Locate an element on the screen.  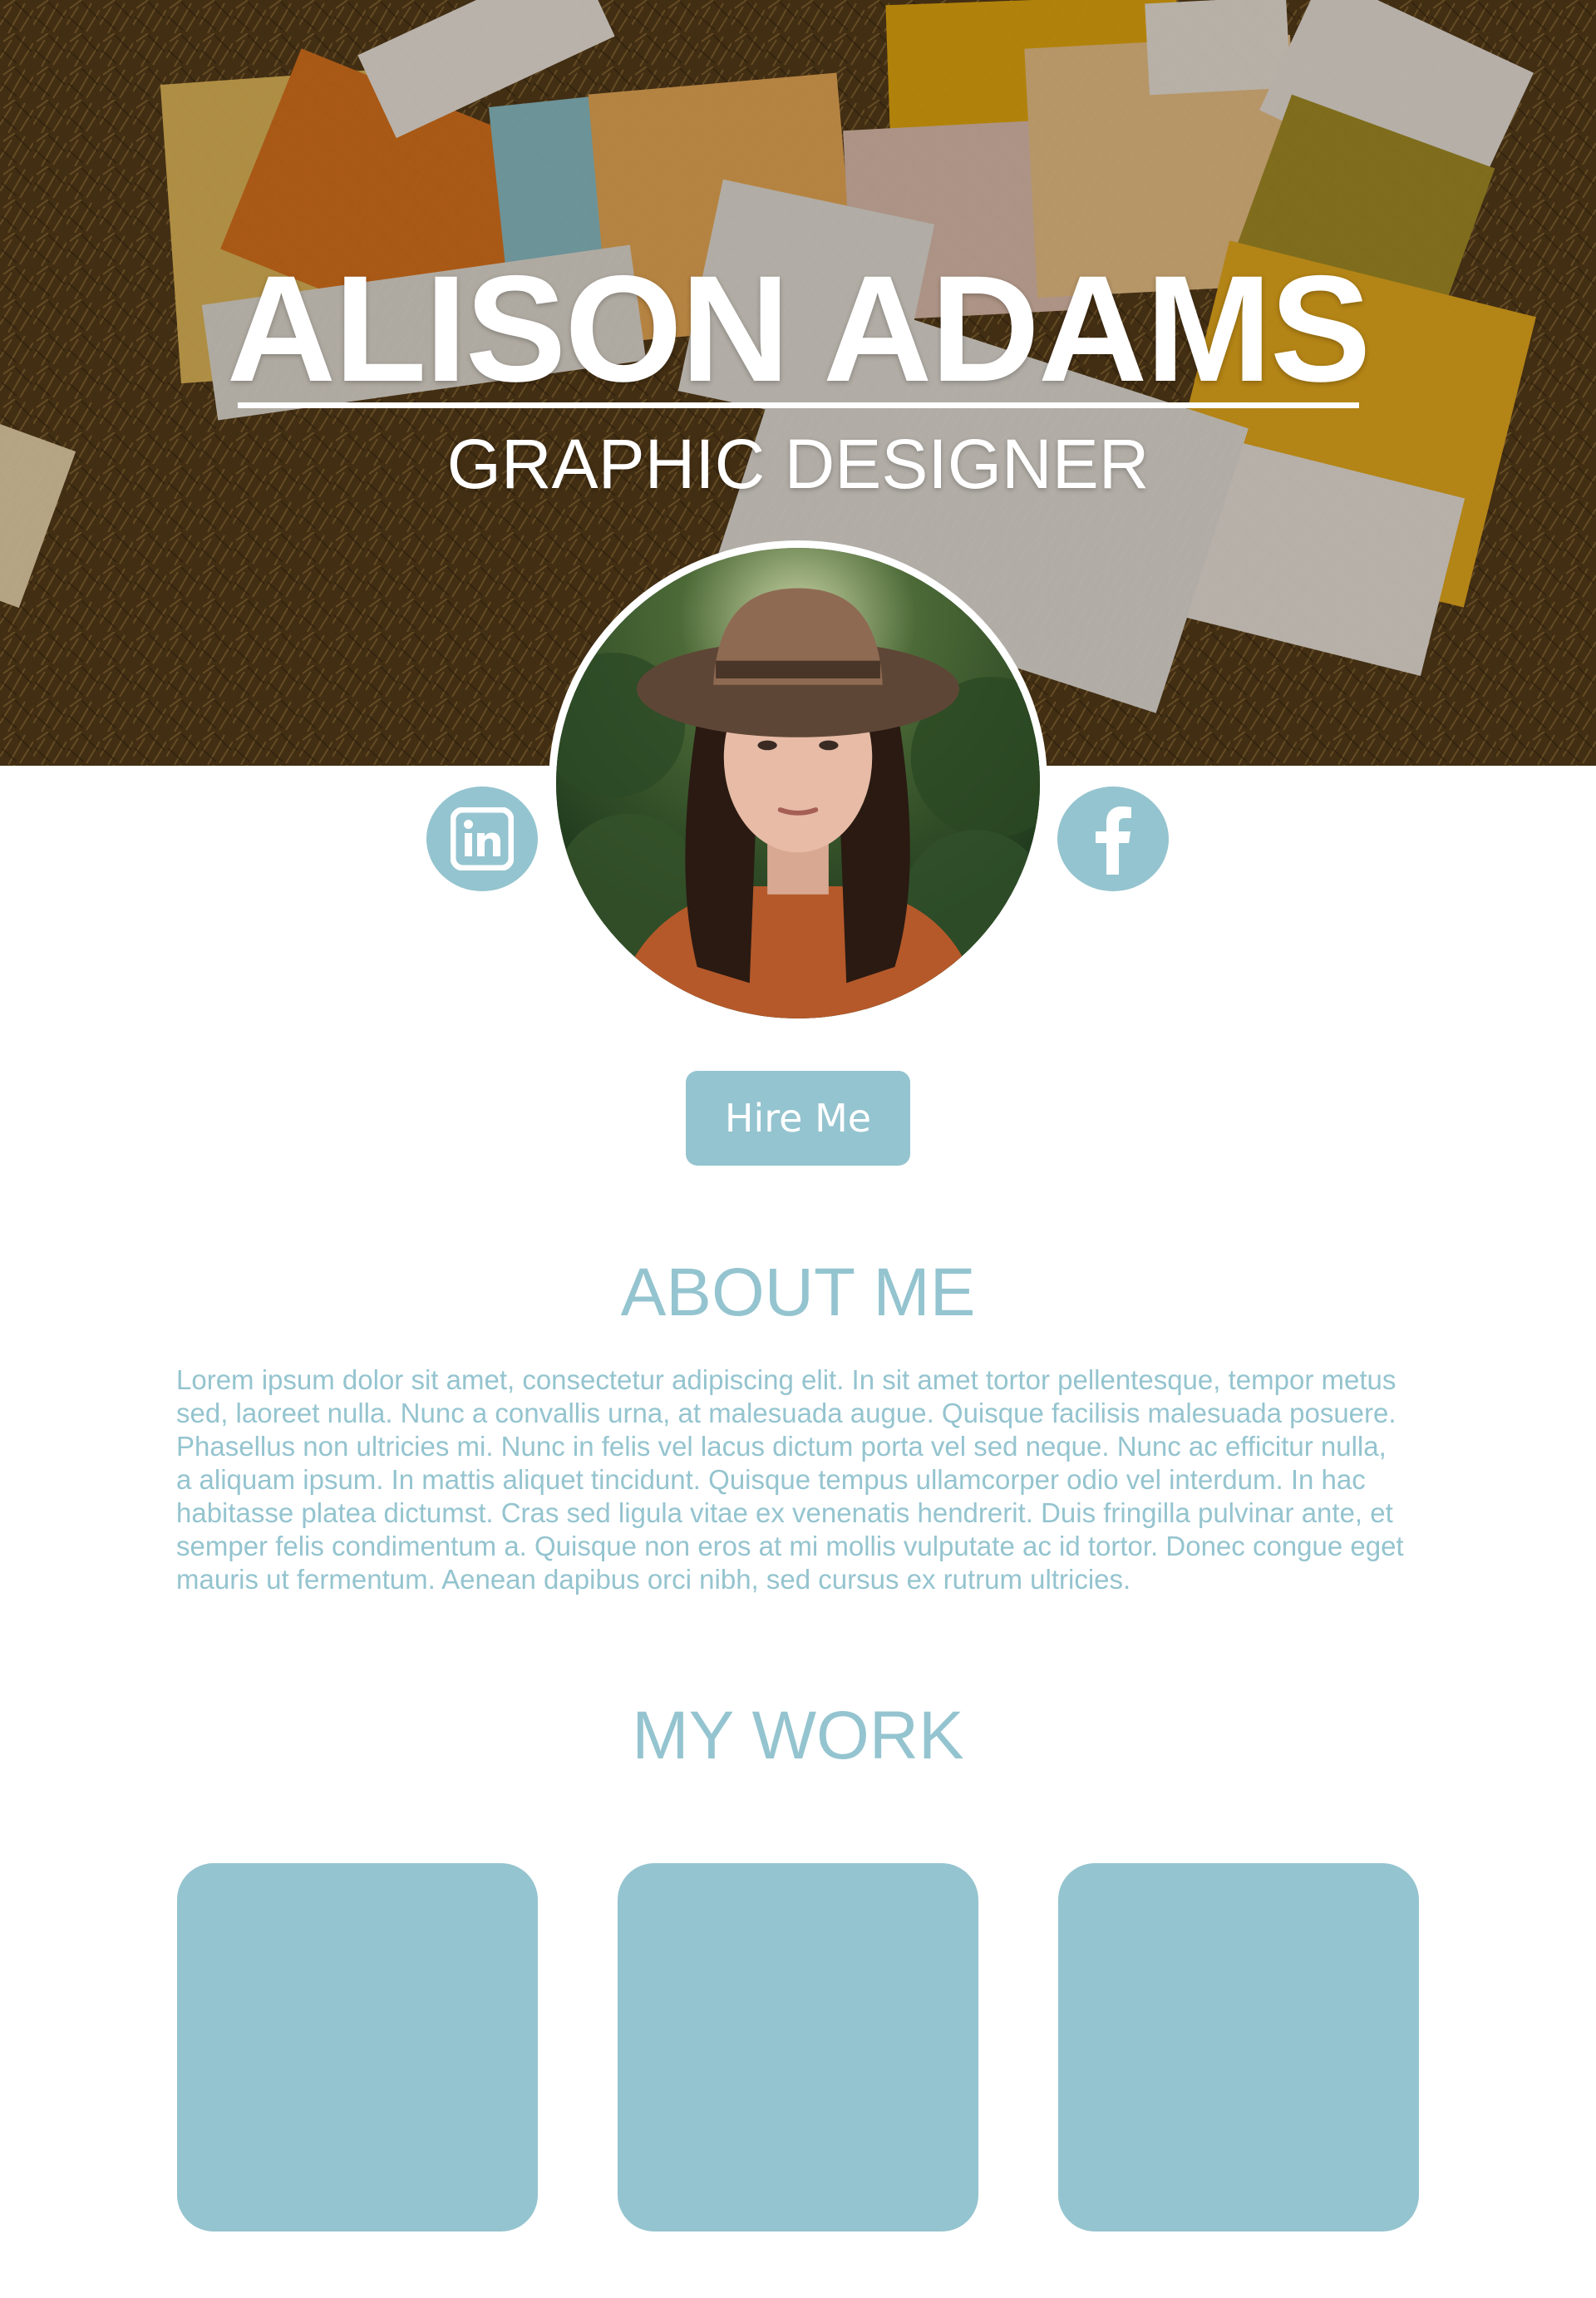
linkedin-link is located at coordinates (482, 839).